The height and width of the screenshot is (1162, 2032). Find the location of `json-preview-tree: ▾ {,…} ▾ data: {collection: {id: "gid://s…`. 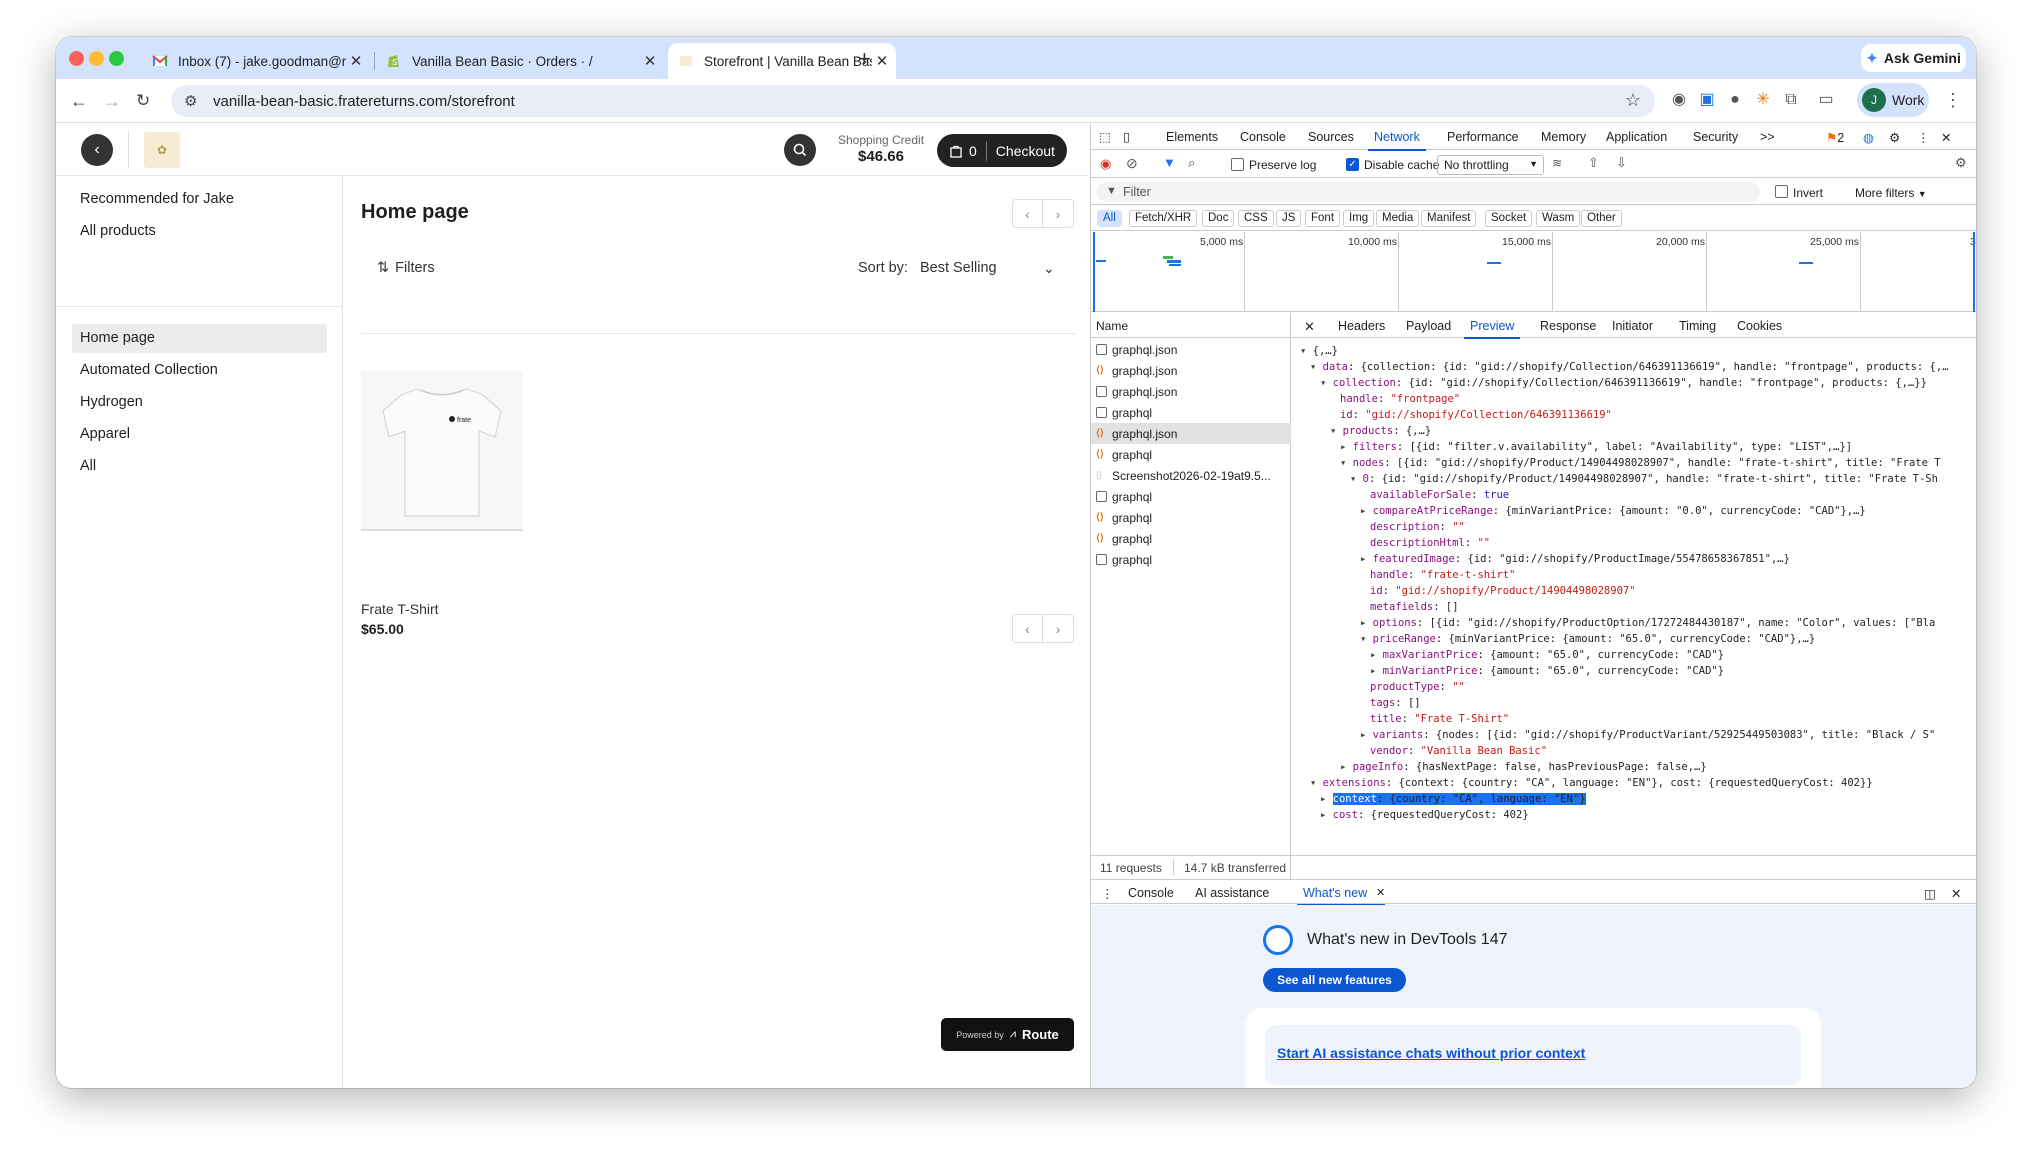

json-preview-tree: ▾ {,…} ▾ data: {collection: {id: "gid://s… is located at coordinates (1638, 583).